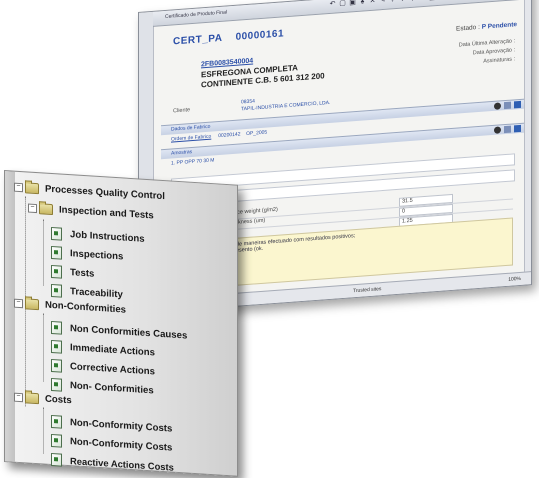 The image size is (539, 478). I want to click on row-label: ance weight (g/m2), so click(254, 211).